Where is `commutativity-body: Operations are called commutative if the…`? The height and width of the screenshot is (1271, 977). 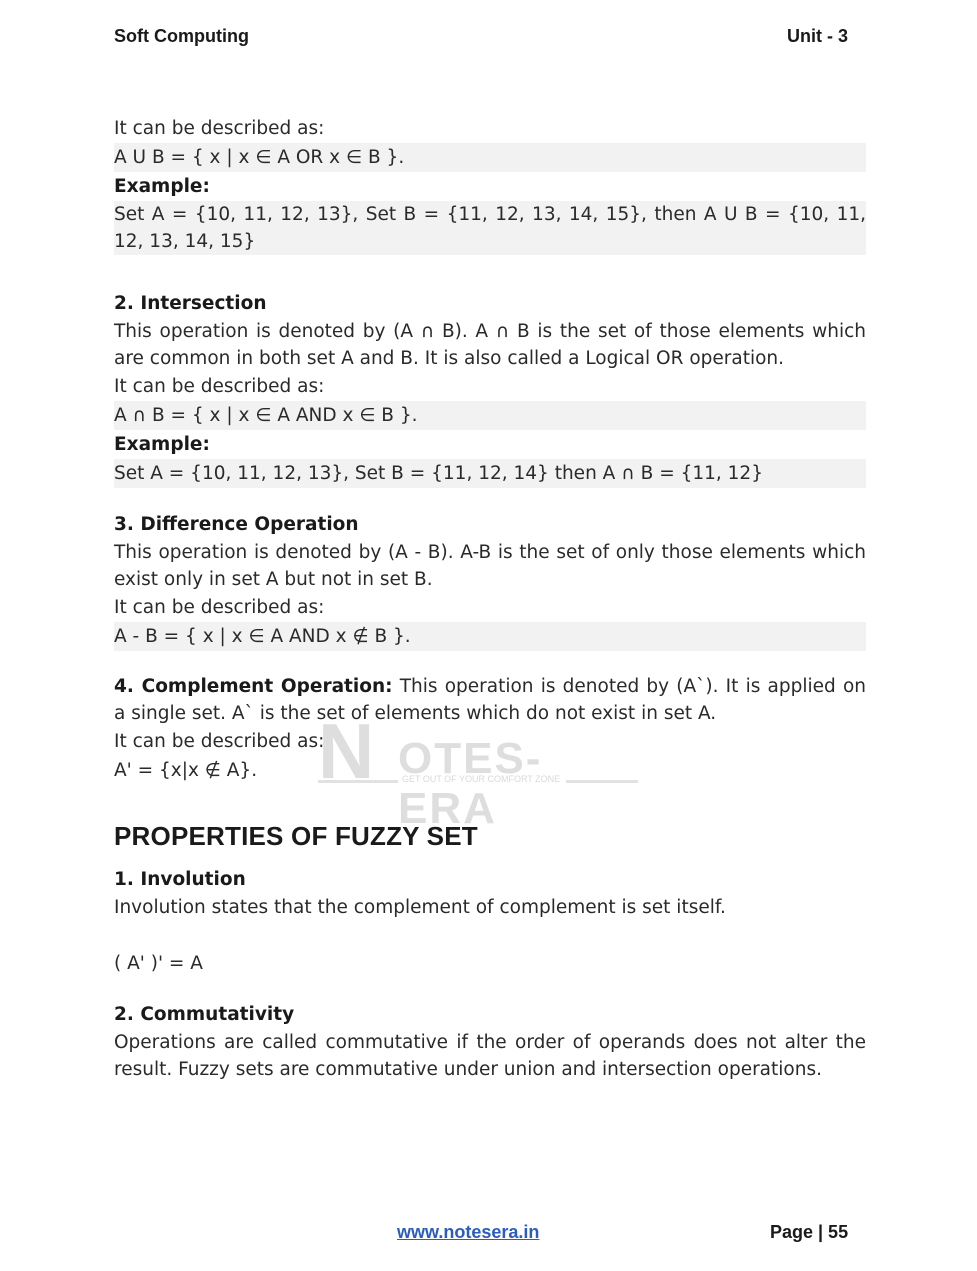 commutativity-body: Operations are called commutative if the… is located at coordinates (490, 1056).